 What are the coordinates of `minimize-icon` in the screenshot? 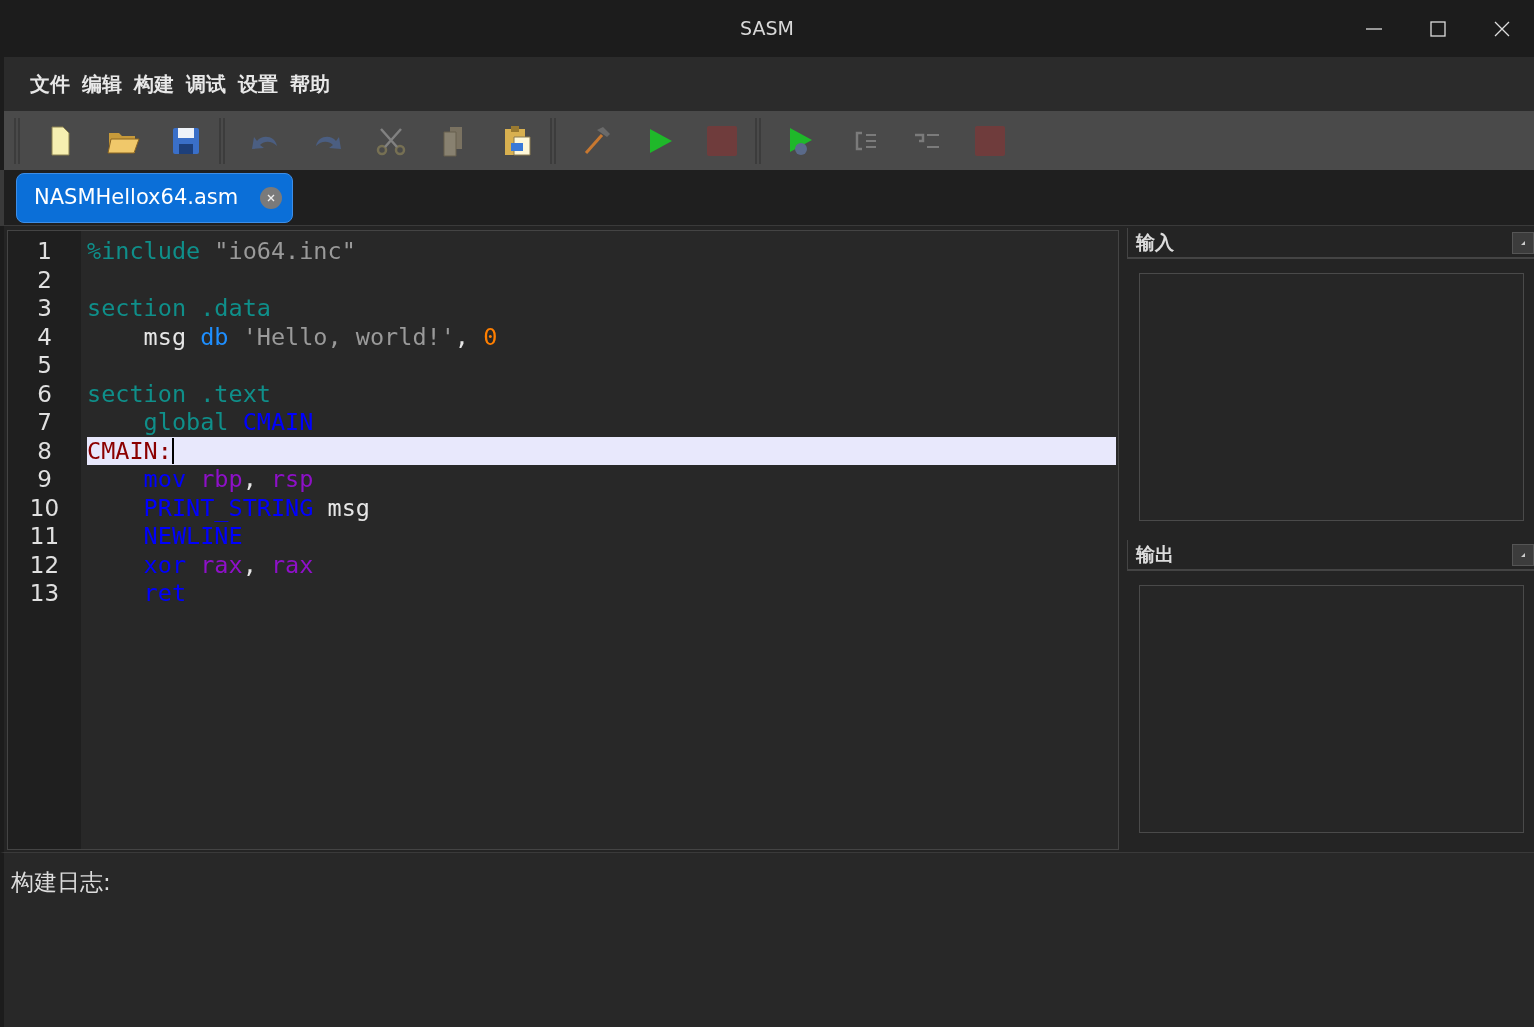 It's located at (1374, 28).